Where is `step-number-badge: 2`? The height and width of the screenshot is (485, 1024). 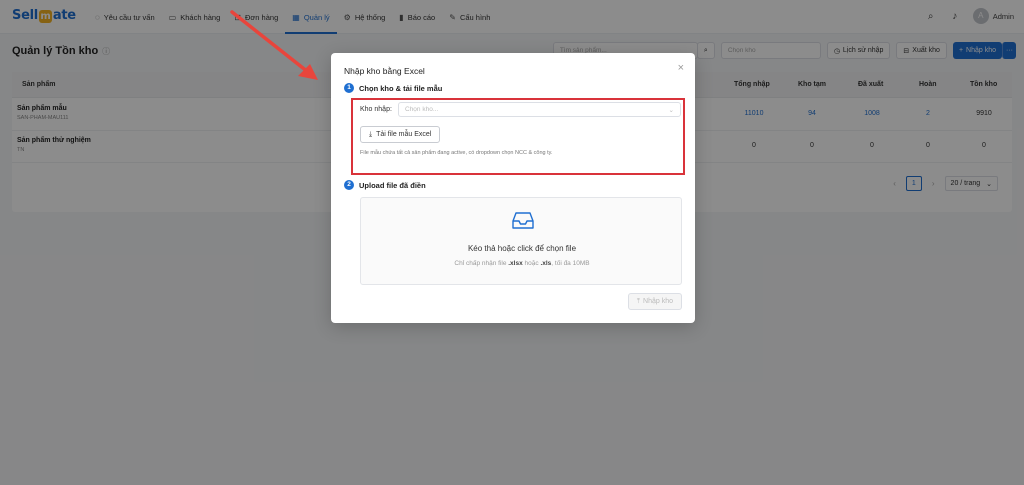 step-number-badge: 2 is located at coordinates (349, 185).